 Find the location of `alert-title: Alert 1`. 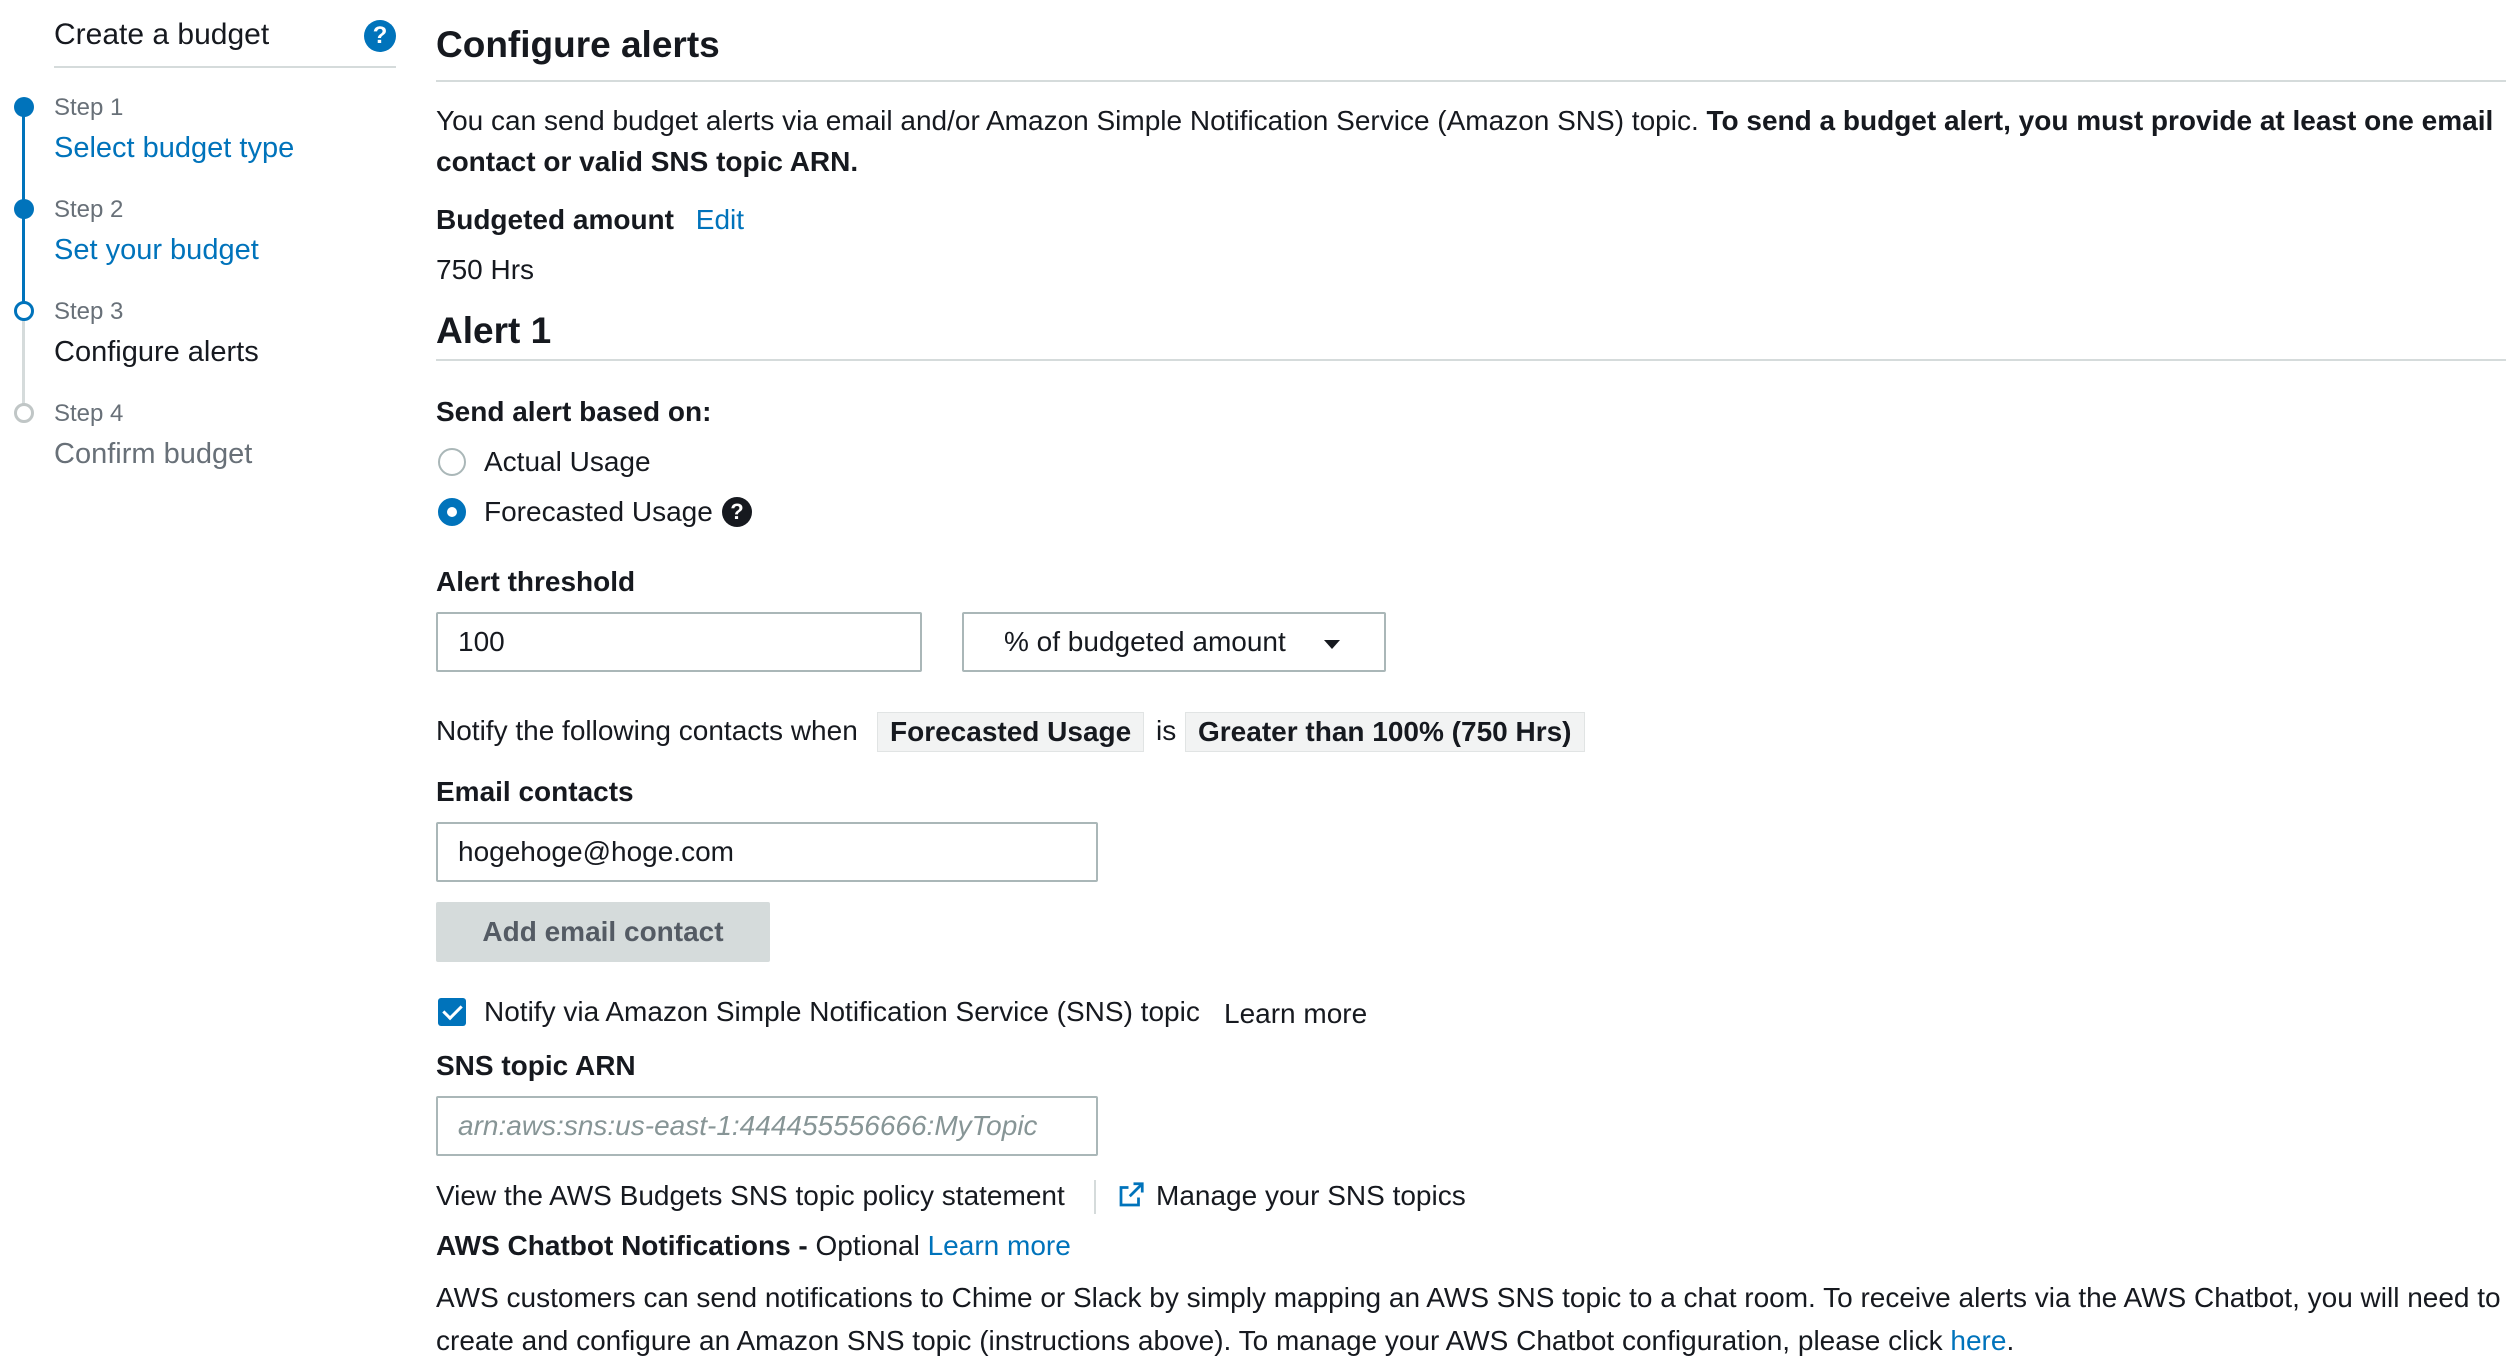

alert-title: Alert 1 is located at coordinates (494, 330).